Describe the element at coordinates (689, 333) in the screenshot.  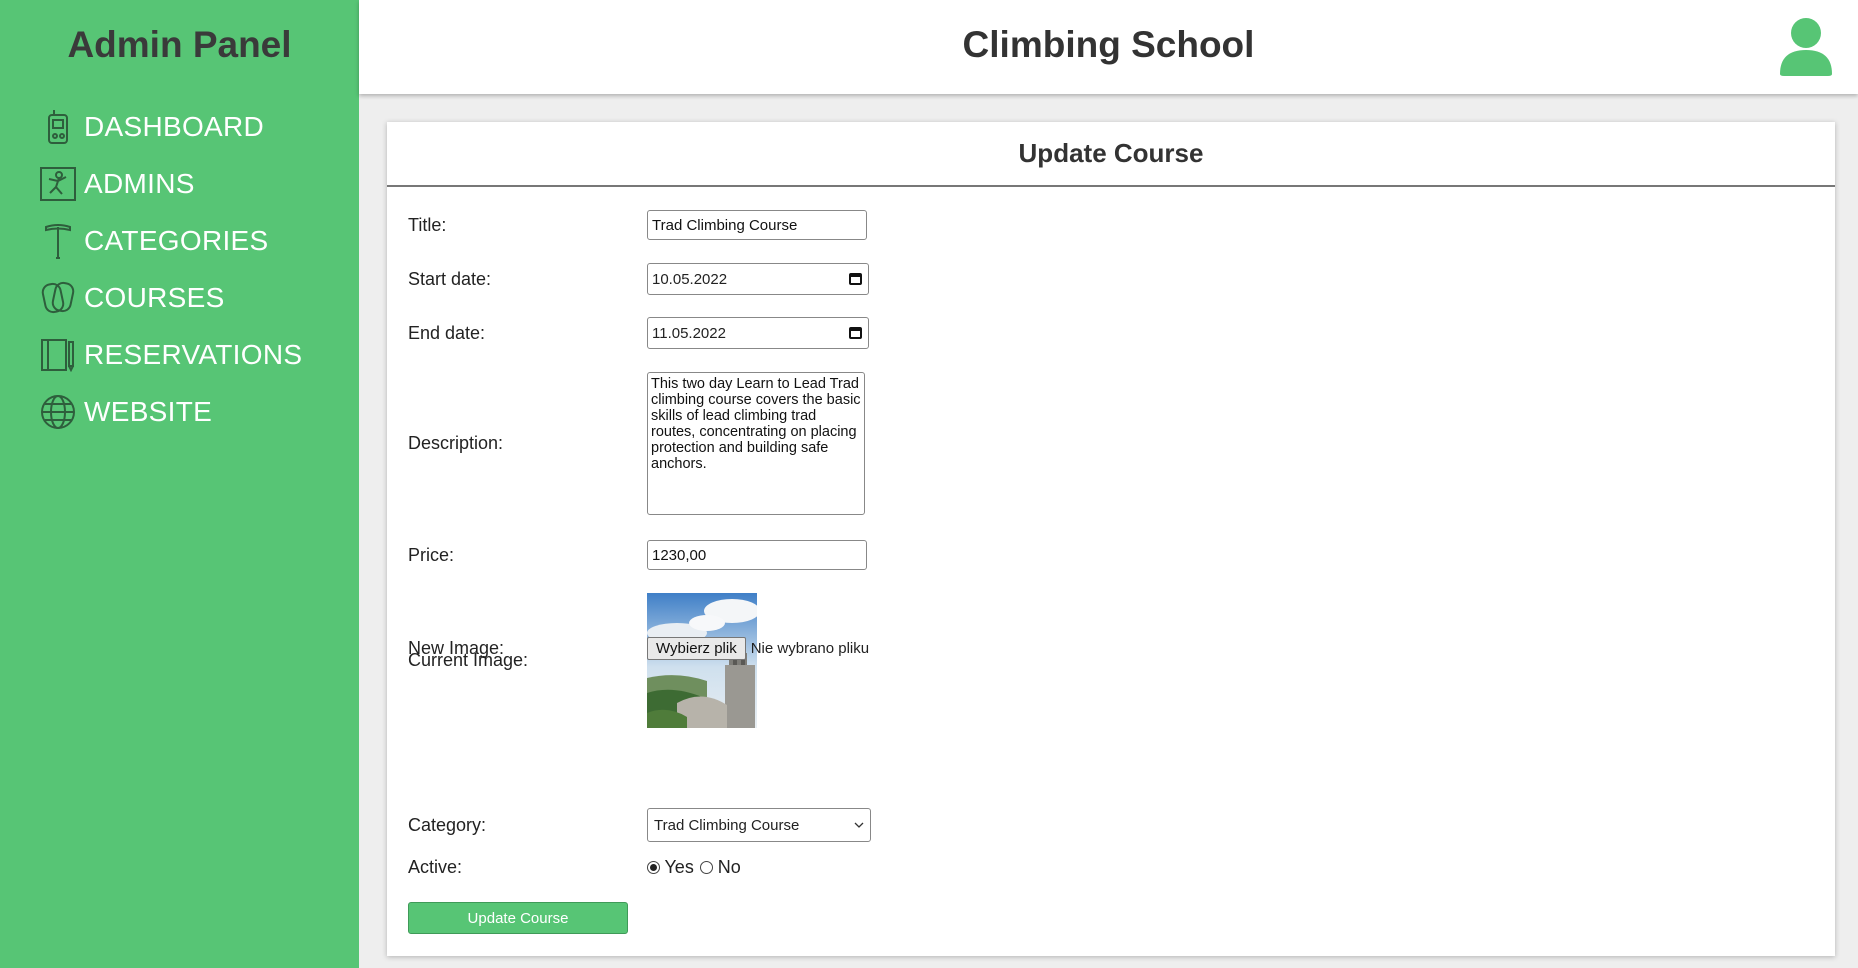
I see `end-date-value: 11.05.2022` at that location.